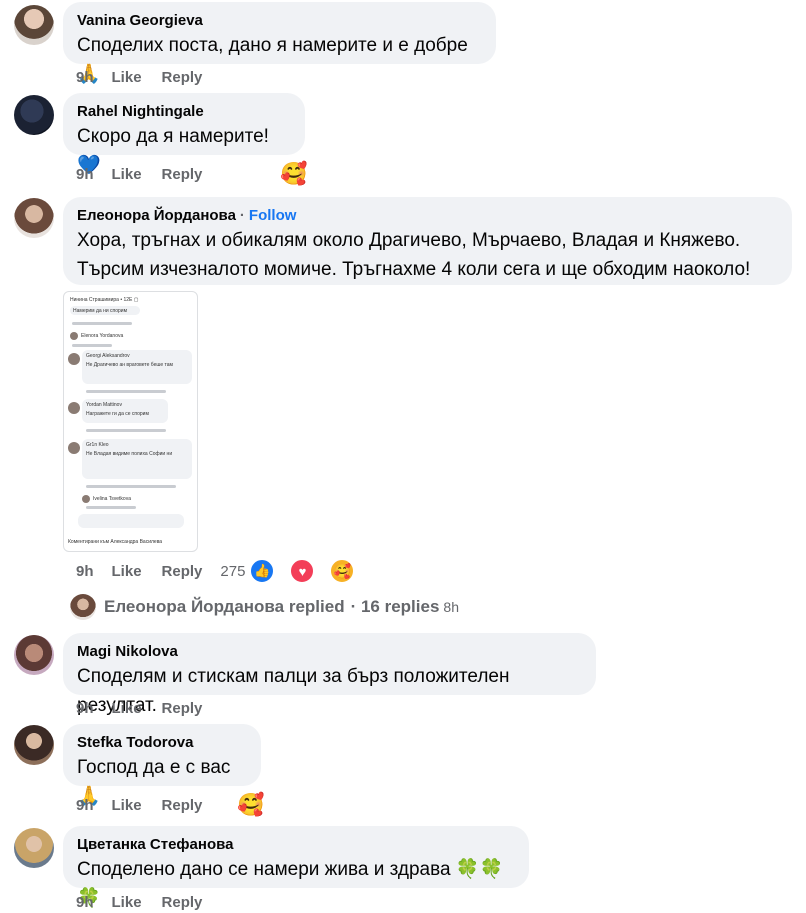  Describe the element at coordinates (129, 454) in the screenshot. I see `thumb-text: Не Владая видиме полиха Софии ни` at that location.